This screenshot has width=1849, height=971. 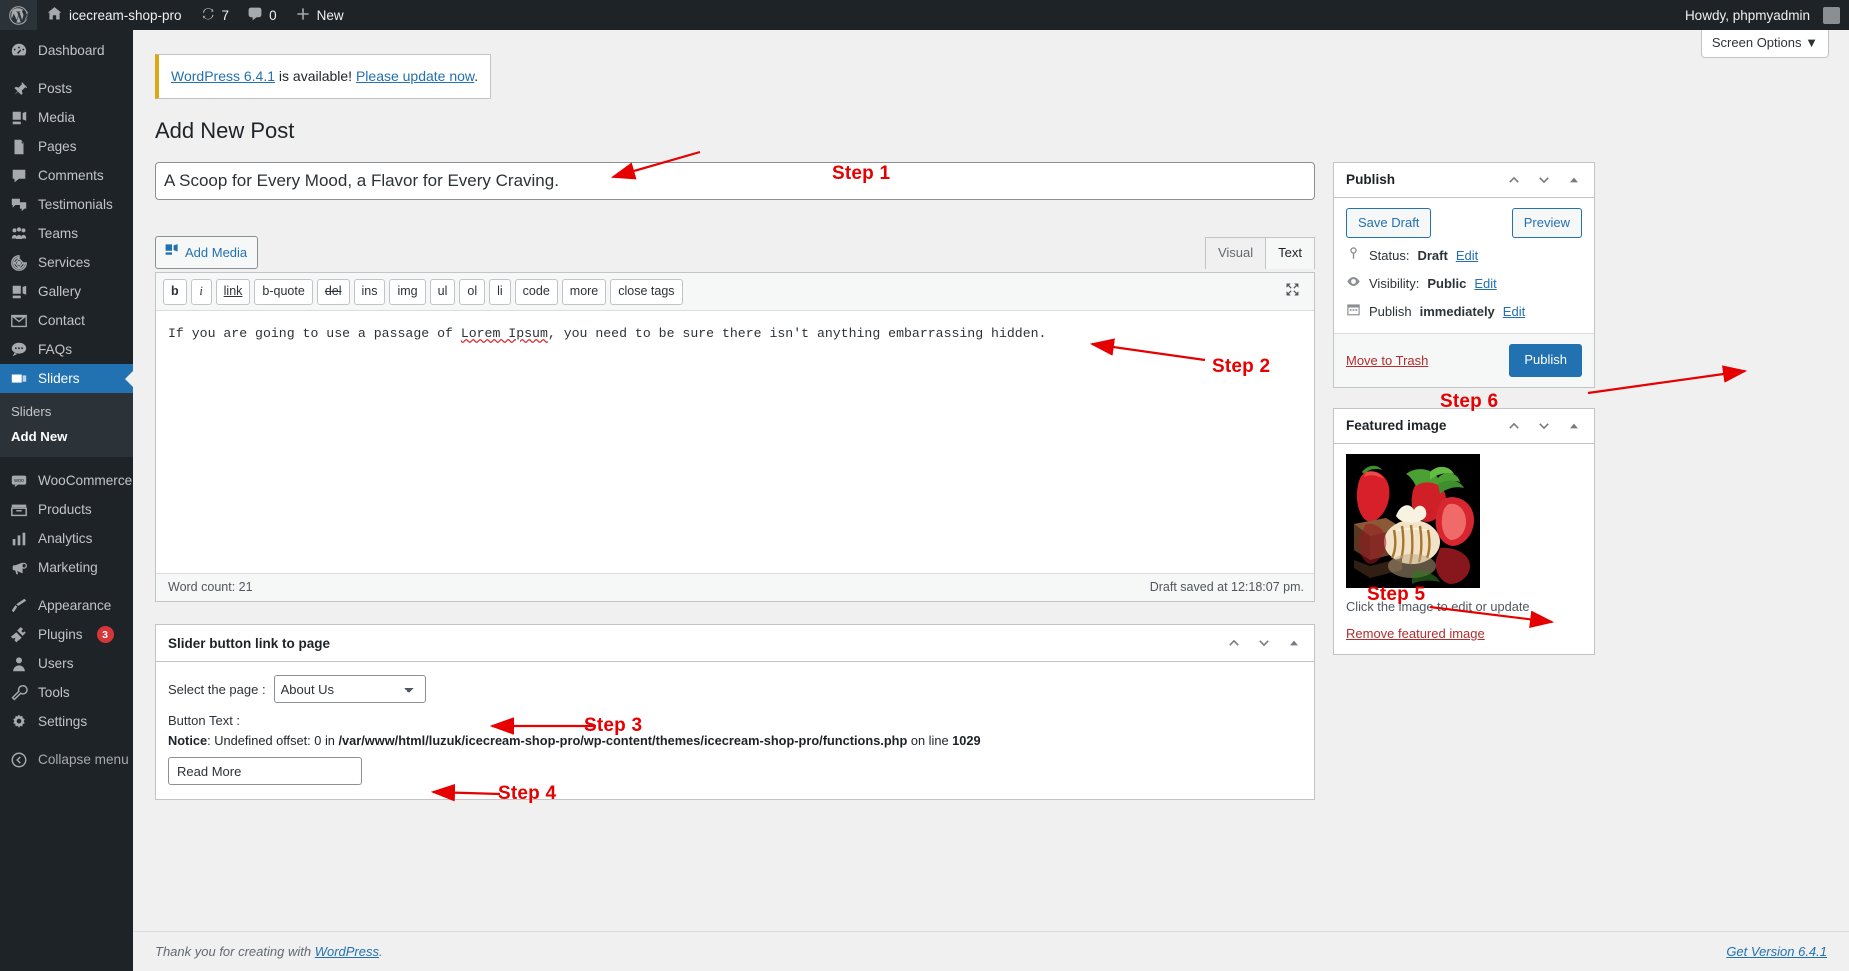 What do you see at coordinates (217, 689) in the screenshot?
I see `select-page-label: Select the page :` at bounding box center [217, 689].